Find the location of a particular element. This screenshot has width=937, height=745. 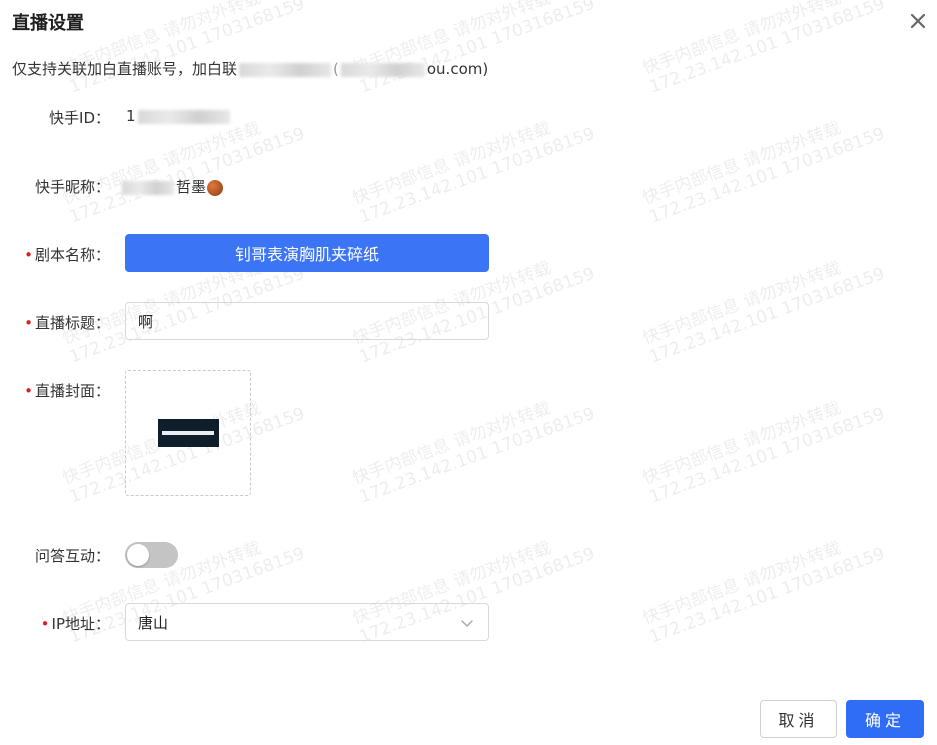

cover-upload is located at coordinates (188, 433).